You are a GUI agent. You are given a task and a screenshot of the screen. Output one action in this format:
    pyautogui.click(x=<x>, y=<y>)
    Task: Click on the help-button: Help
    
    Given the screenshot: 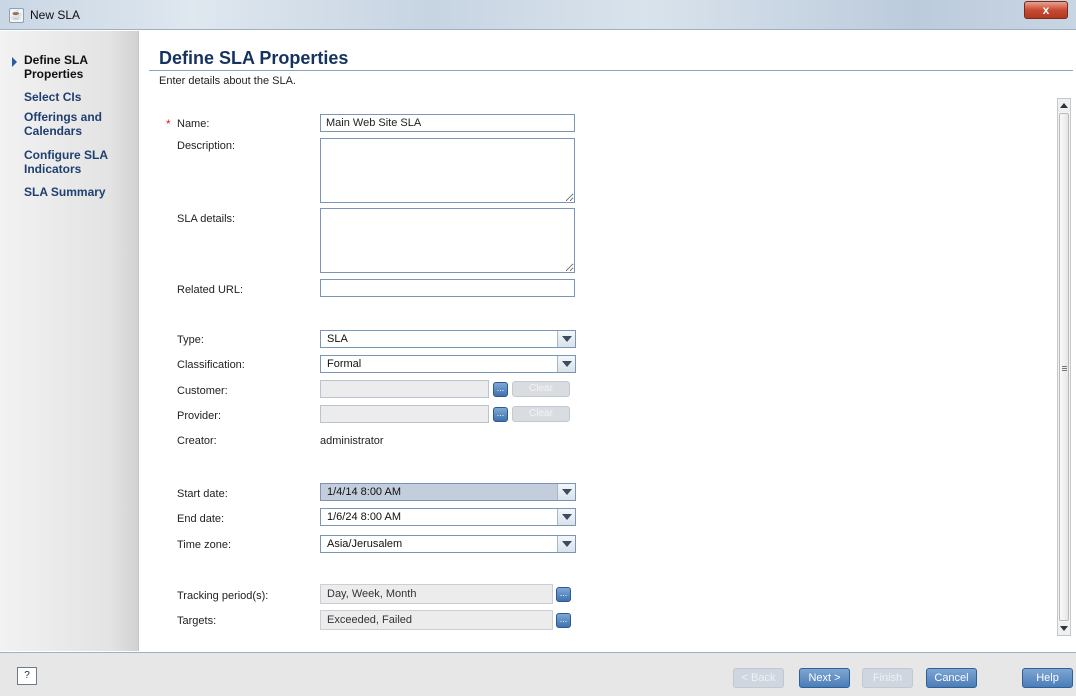 What is the action you would take?
    pyautogui.click(x=1047, y=678)
    